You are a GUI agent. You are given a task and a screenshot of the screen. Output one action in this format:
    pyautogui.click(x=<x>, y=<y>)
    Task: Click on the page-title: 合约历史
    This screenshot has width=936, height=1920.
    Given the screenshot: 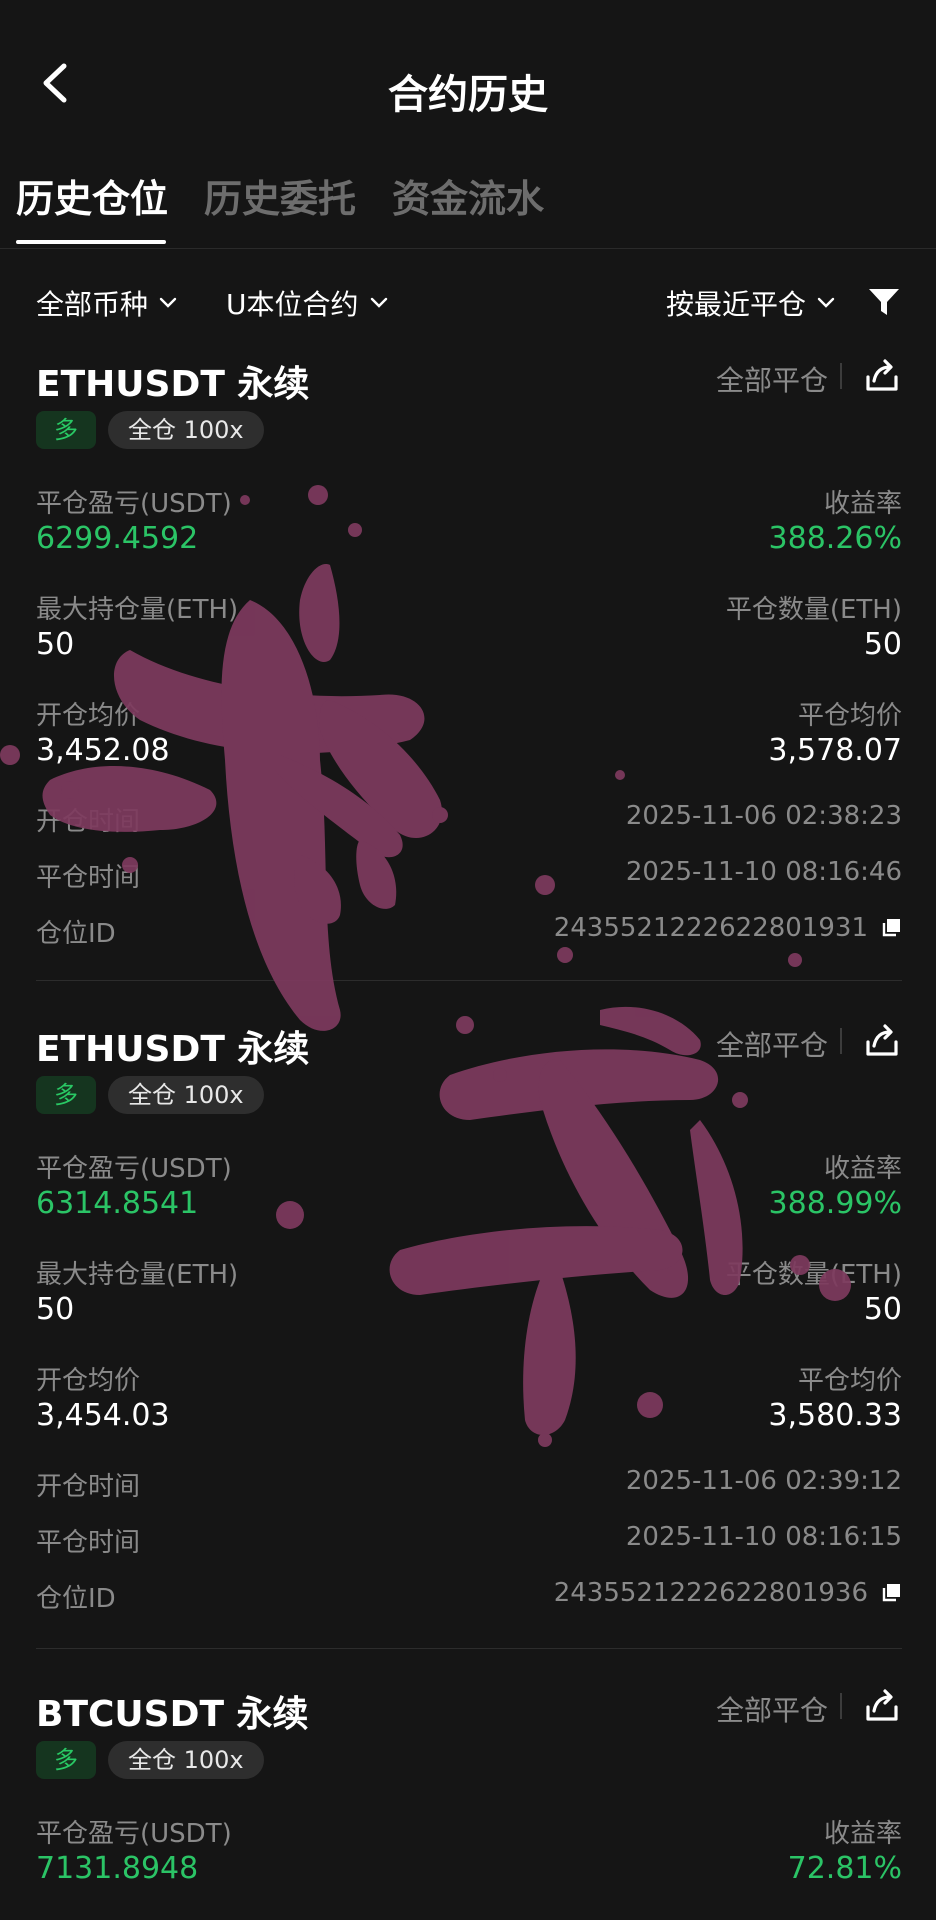 What is the action you would take?
    pyautogui.click(x=468, y=95)
    